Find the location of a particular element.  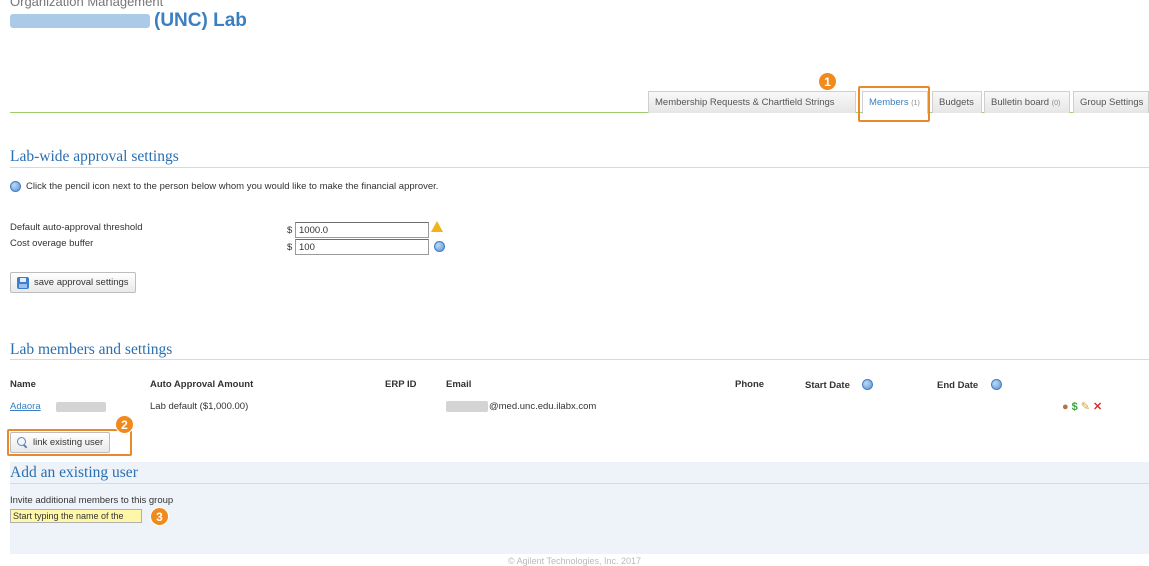

member-email: @med.unc.edu.ilabx.com is located at coordinates (543, 406).